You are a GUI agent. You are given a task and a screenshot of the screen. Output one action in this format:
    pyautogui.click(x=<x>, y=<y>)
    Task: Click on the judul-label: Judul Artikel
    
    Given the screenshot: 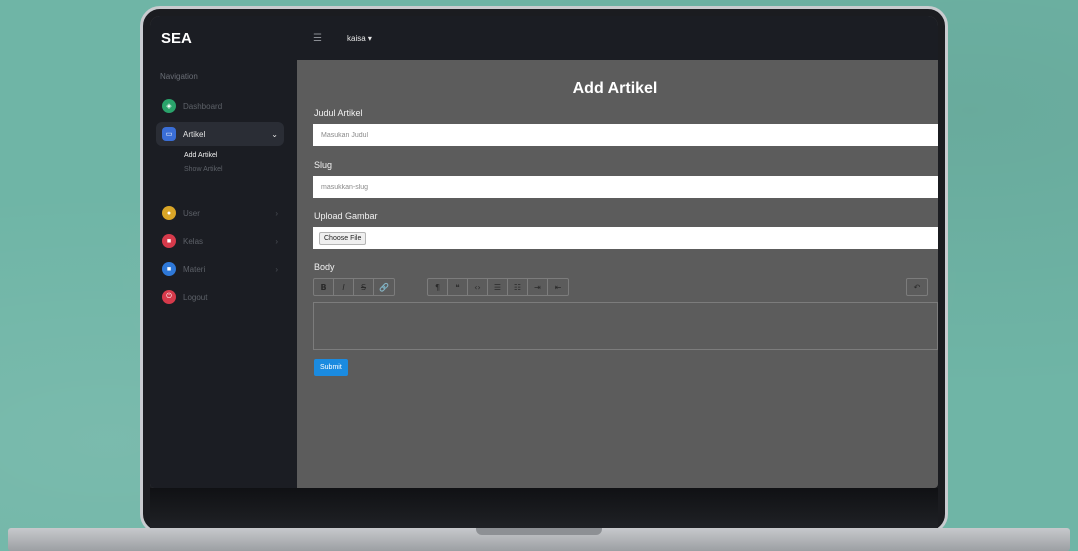 What is the action you would take?
    pyautogui.click(x=338, y=113)
    